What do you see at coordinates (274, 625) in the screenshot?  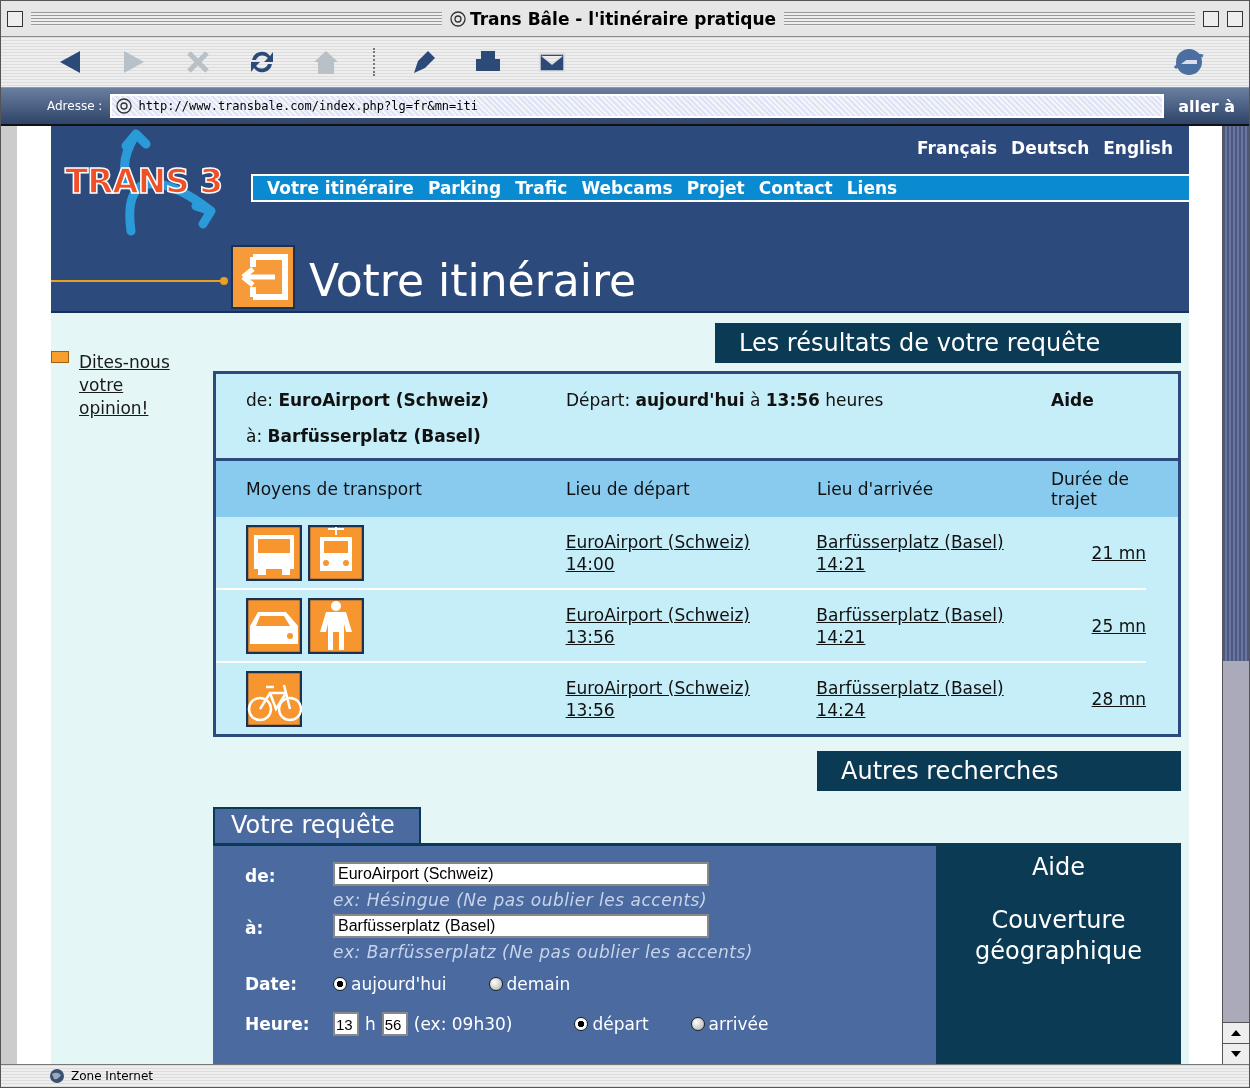 I see `car-icon` at bounding box center [274, 625].